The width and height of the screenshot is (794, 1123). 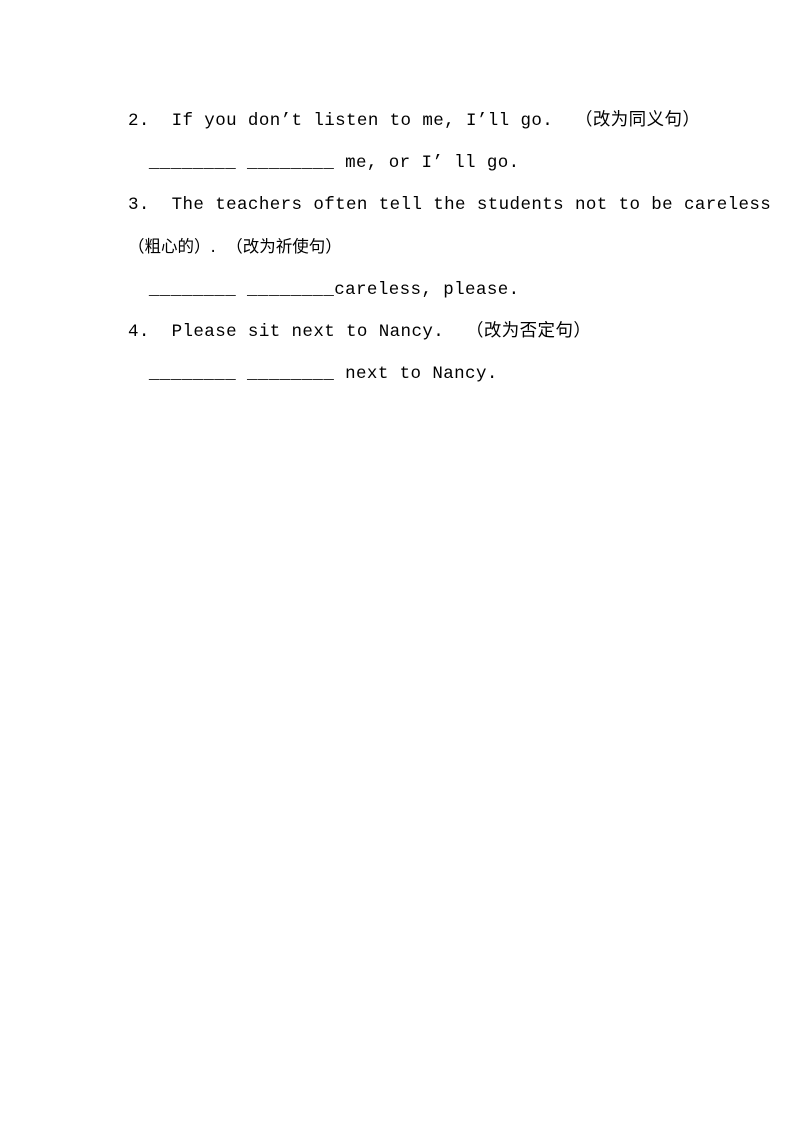 What do you see at coordinates (360, 332) in the screenshot?
I see `exercise-4-question-text: 4. Please sit next to Nancy. （改为否定句）` at bounding box center [360, 332].